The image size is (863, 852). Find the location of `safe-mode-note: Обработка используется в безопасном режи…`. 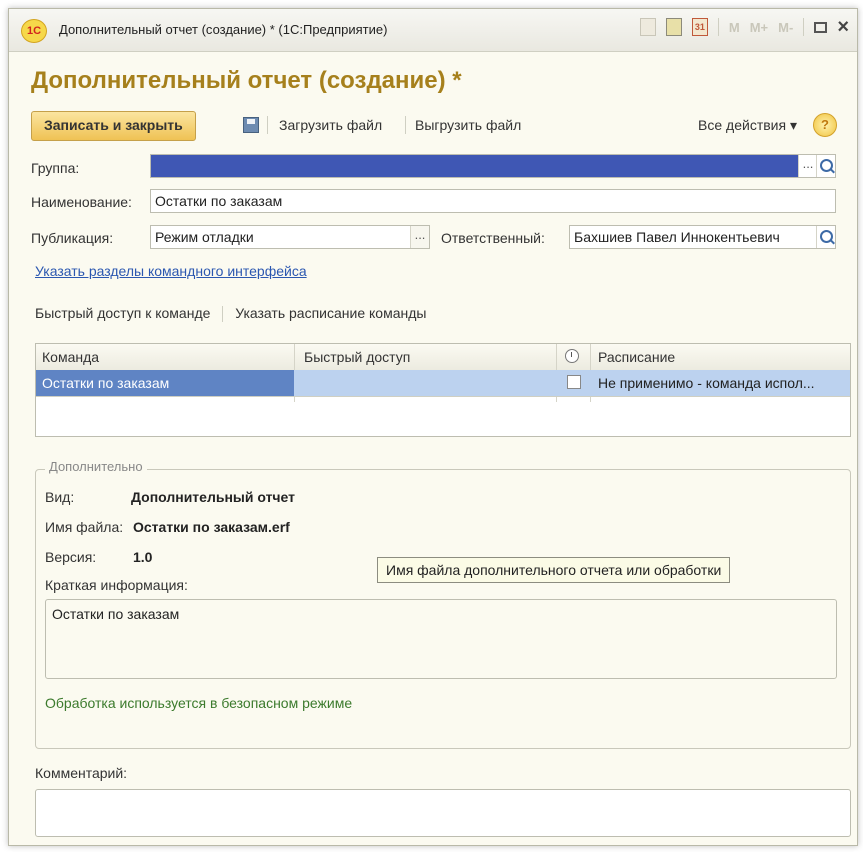

safe-mode-note: Обработка используется в безопасном режи… is located at coordinates (199, 703).